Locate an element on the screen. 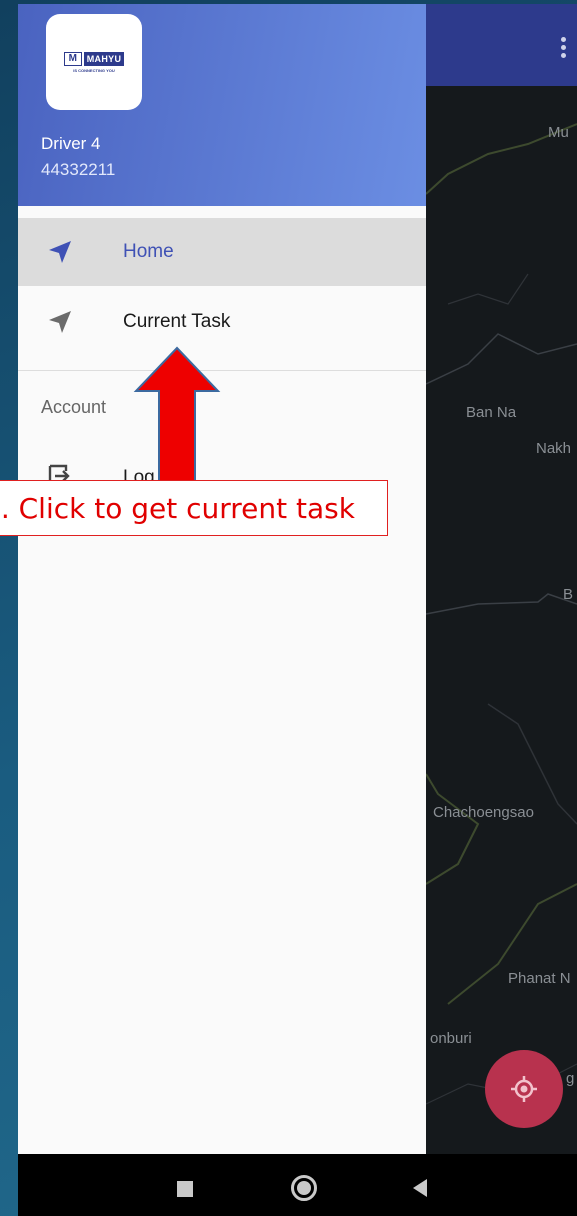 The height and width of the screenshot is (1216, 577). home-circle-icon is located at coordinates (304, 1188).